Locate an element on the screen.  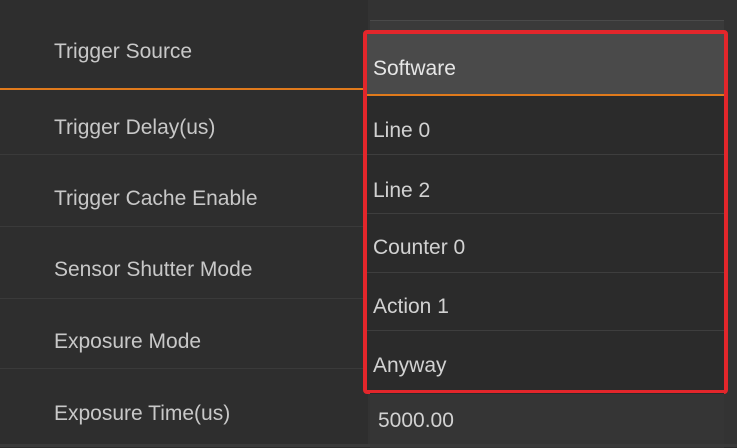
option-action-1: Action 1 is located at coordinates (545, 306).